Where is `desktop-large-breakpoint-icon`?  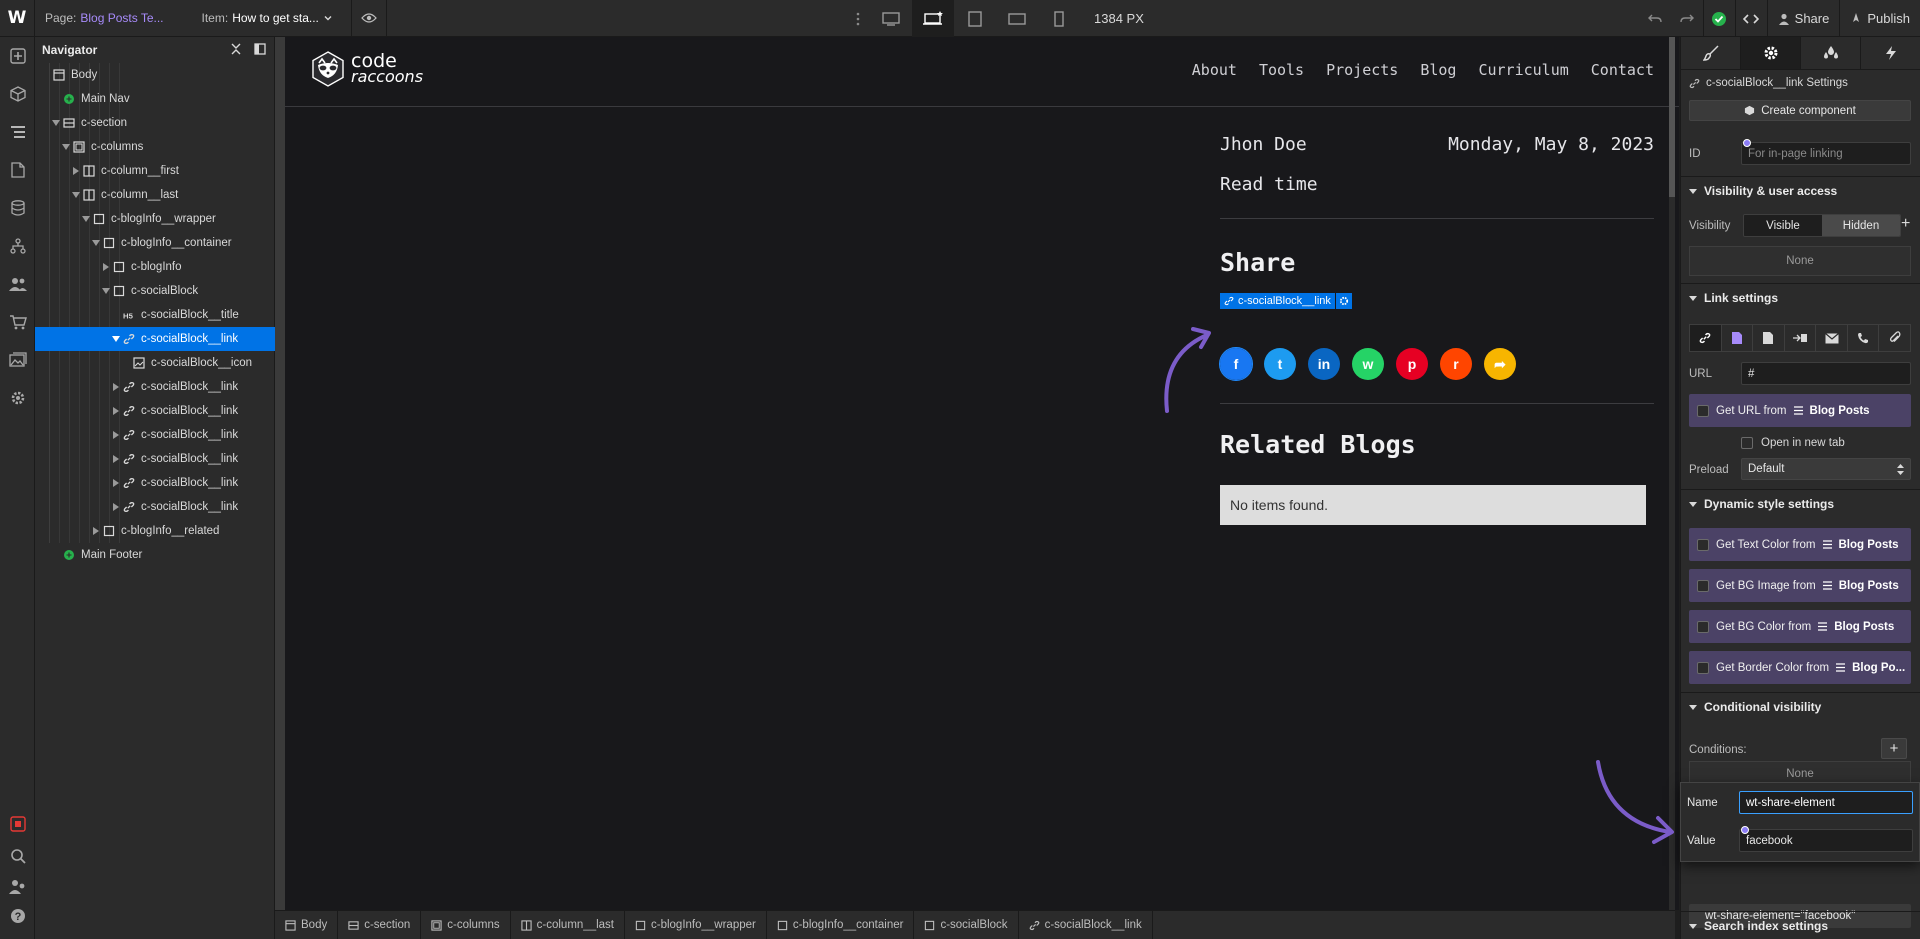 desktop-large-breakpoint-icon is located at coordinates (891, 18).